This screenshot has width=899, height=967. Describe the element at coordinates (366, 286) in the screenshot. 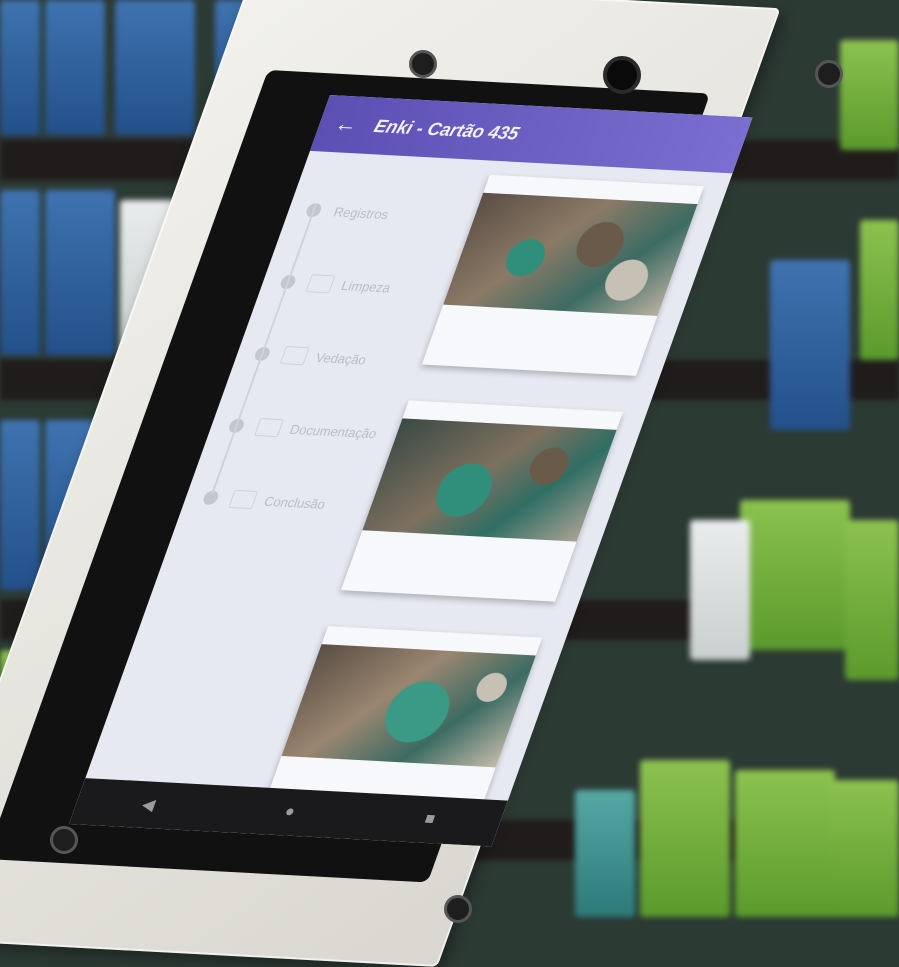

I see `step-label: Limpeza` at that location.